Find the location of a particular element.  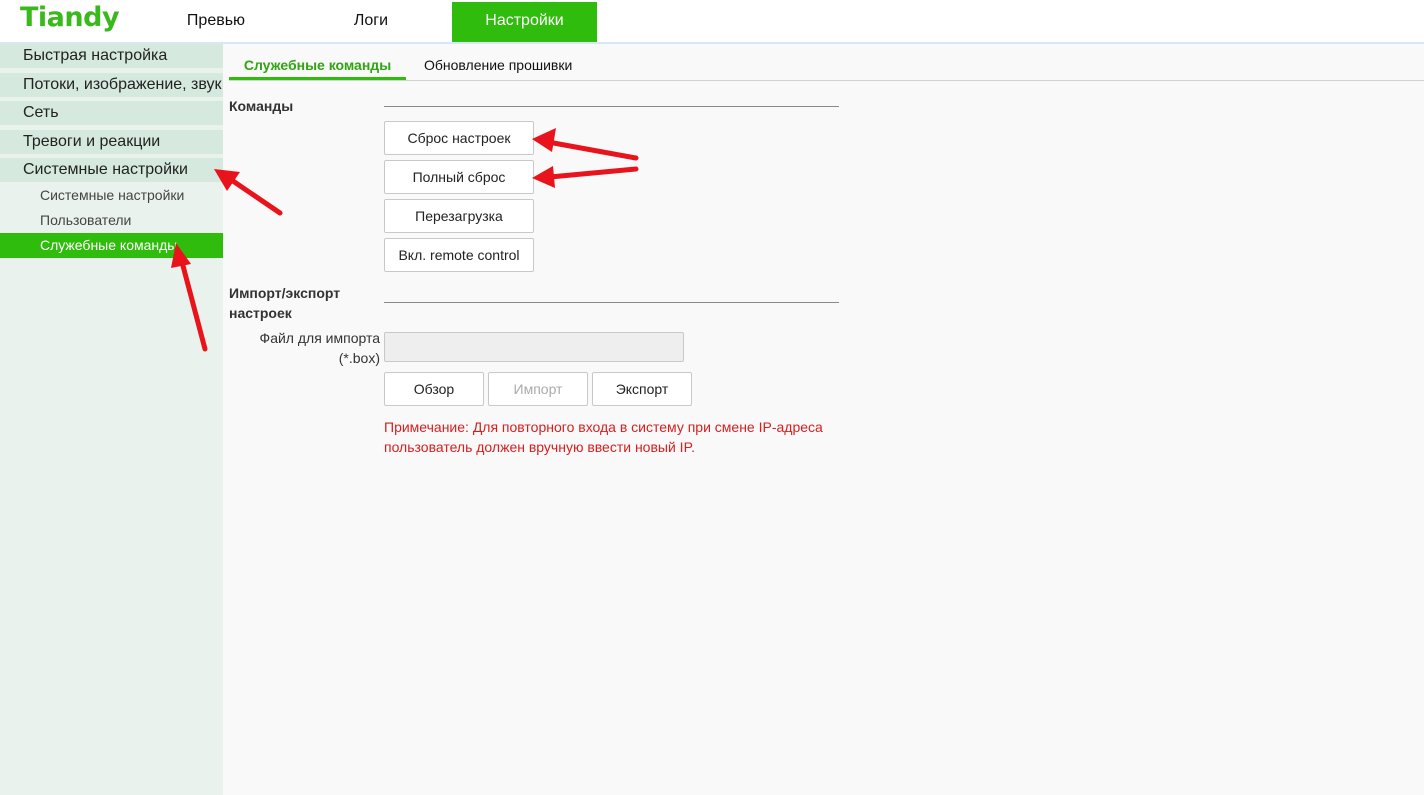

import-export-title-line2: настроек is located at coordinates (260, 313).